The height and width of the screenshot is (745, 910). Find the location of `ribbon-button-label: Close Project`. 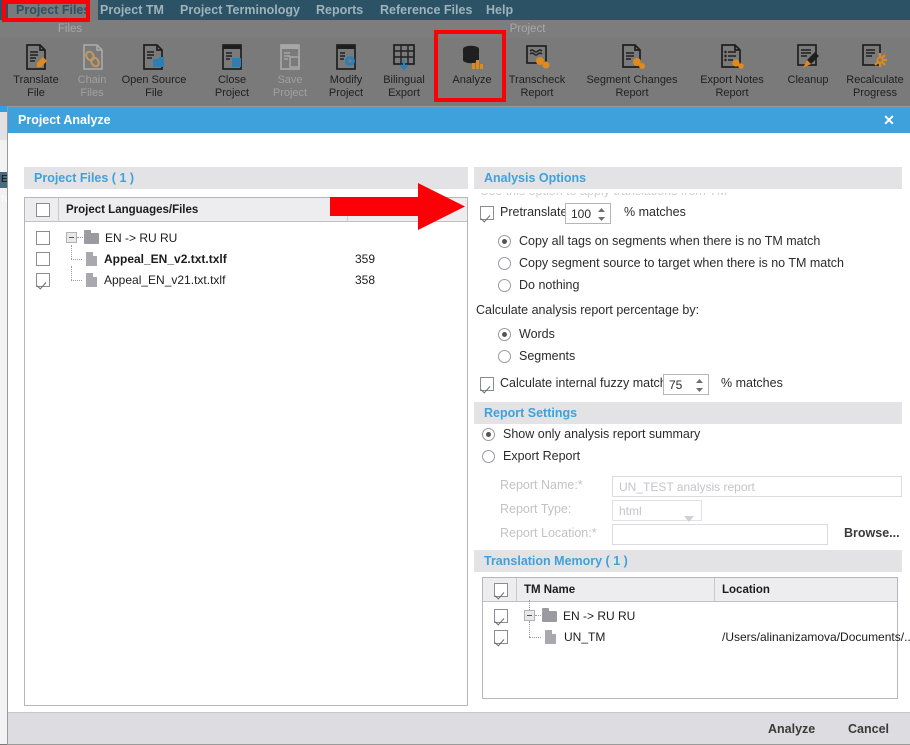

ribbon-button-label: Close Project is located at coordinates (232, 86).